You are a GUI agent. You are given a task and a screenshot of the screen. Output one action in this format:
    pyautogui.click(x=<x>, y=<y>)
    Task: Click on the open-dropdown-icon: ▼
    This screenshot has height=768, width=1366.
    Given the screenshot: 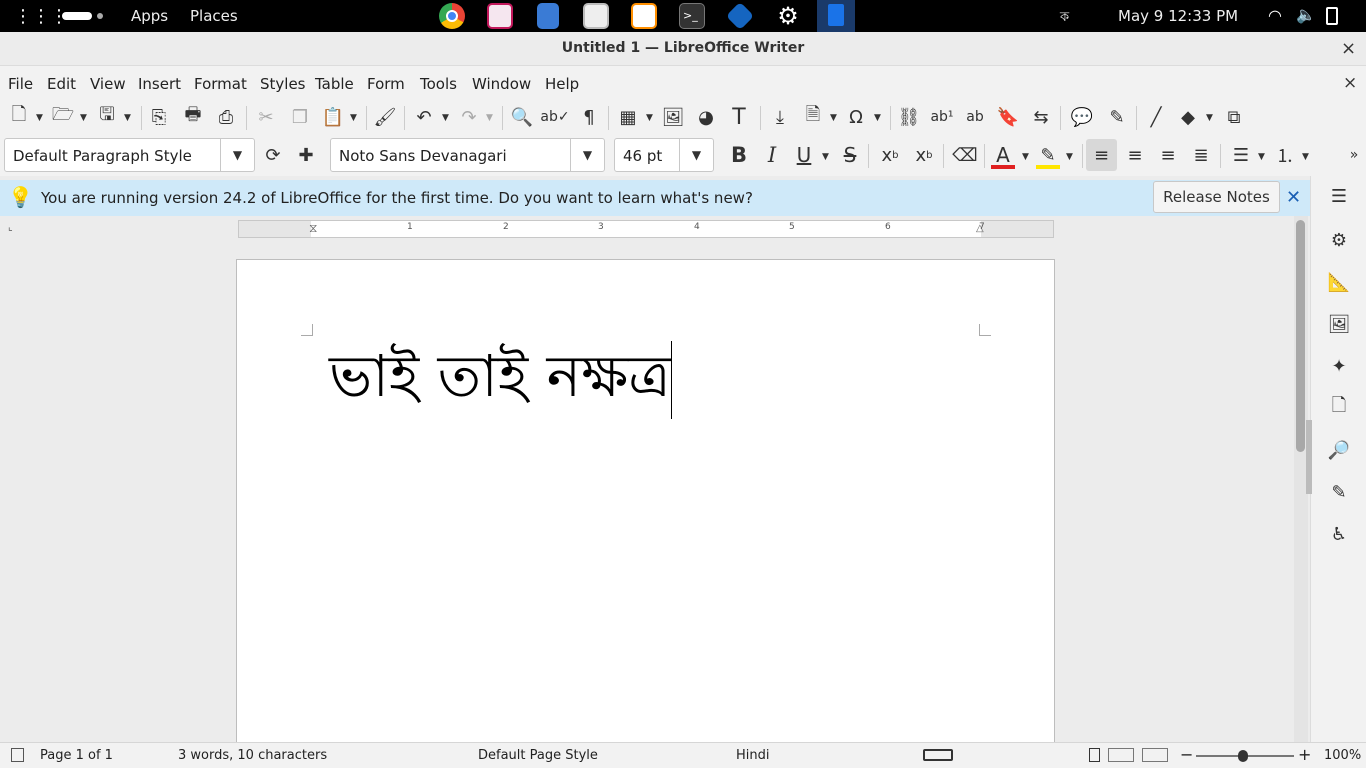 What is the action you would take?
    pyautogui.click(x=83, y=118)
    